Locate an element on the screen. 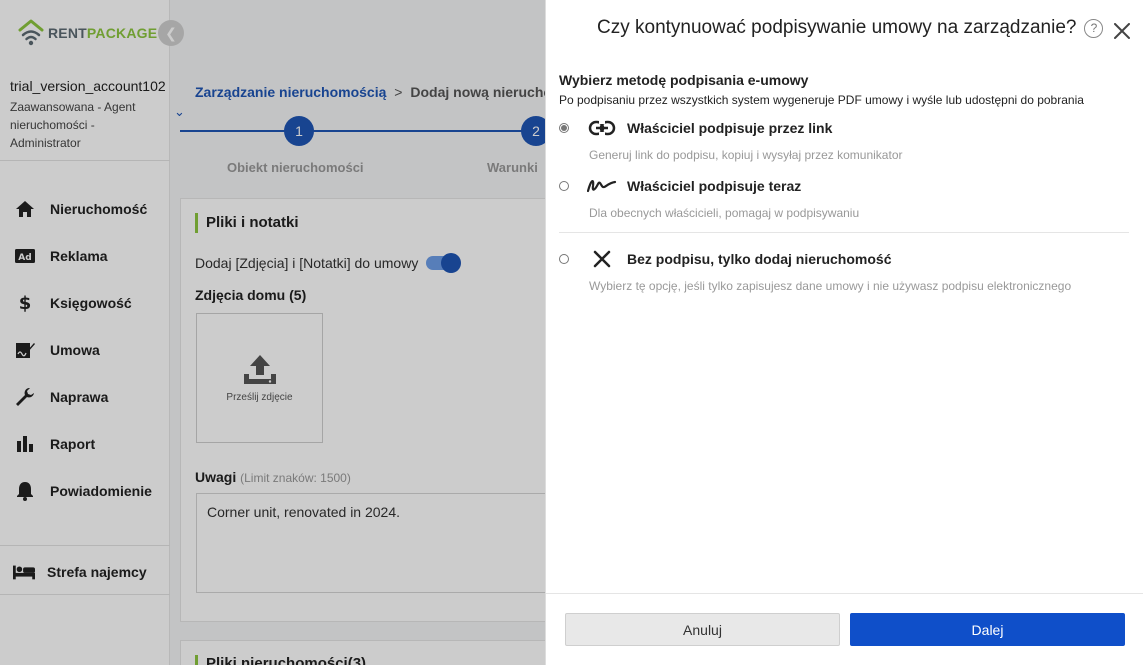  next-button: Dalej is located at coordinates (987, 629).